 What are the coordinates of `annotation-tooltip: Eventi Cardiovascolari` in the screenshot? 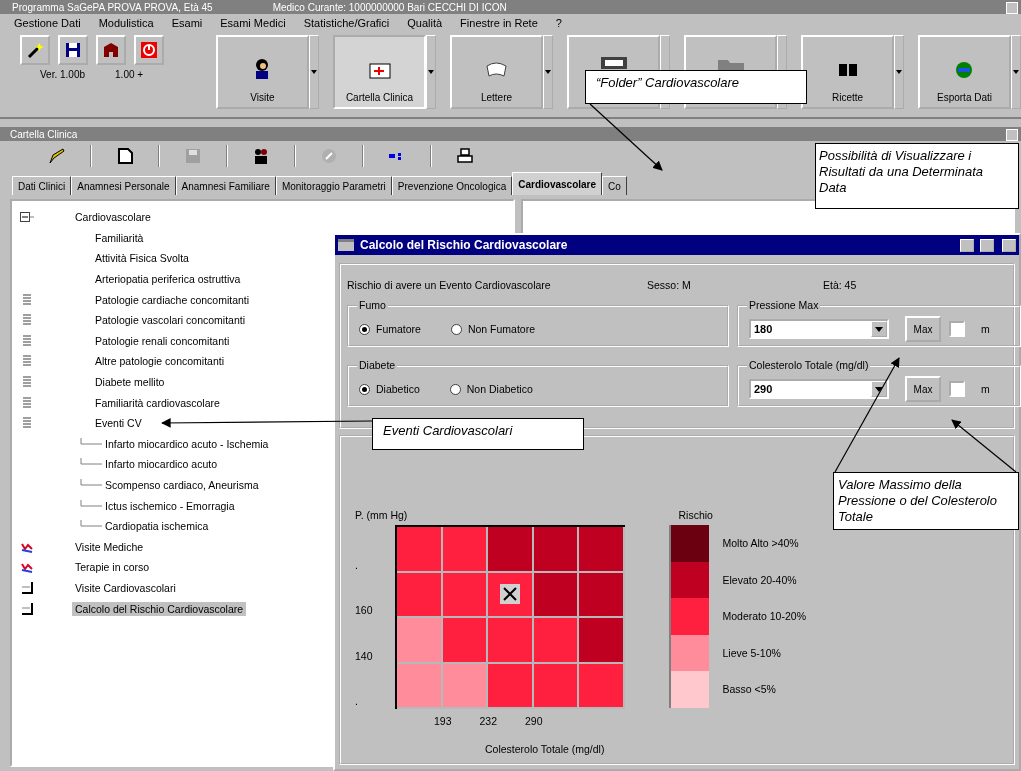 It's located at (478, 434).